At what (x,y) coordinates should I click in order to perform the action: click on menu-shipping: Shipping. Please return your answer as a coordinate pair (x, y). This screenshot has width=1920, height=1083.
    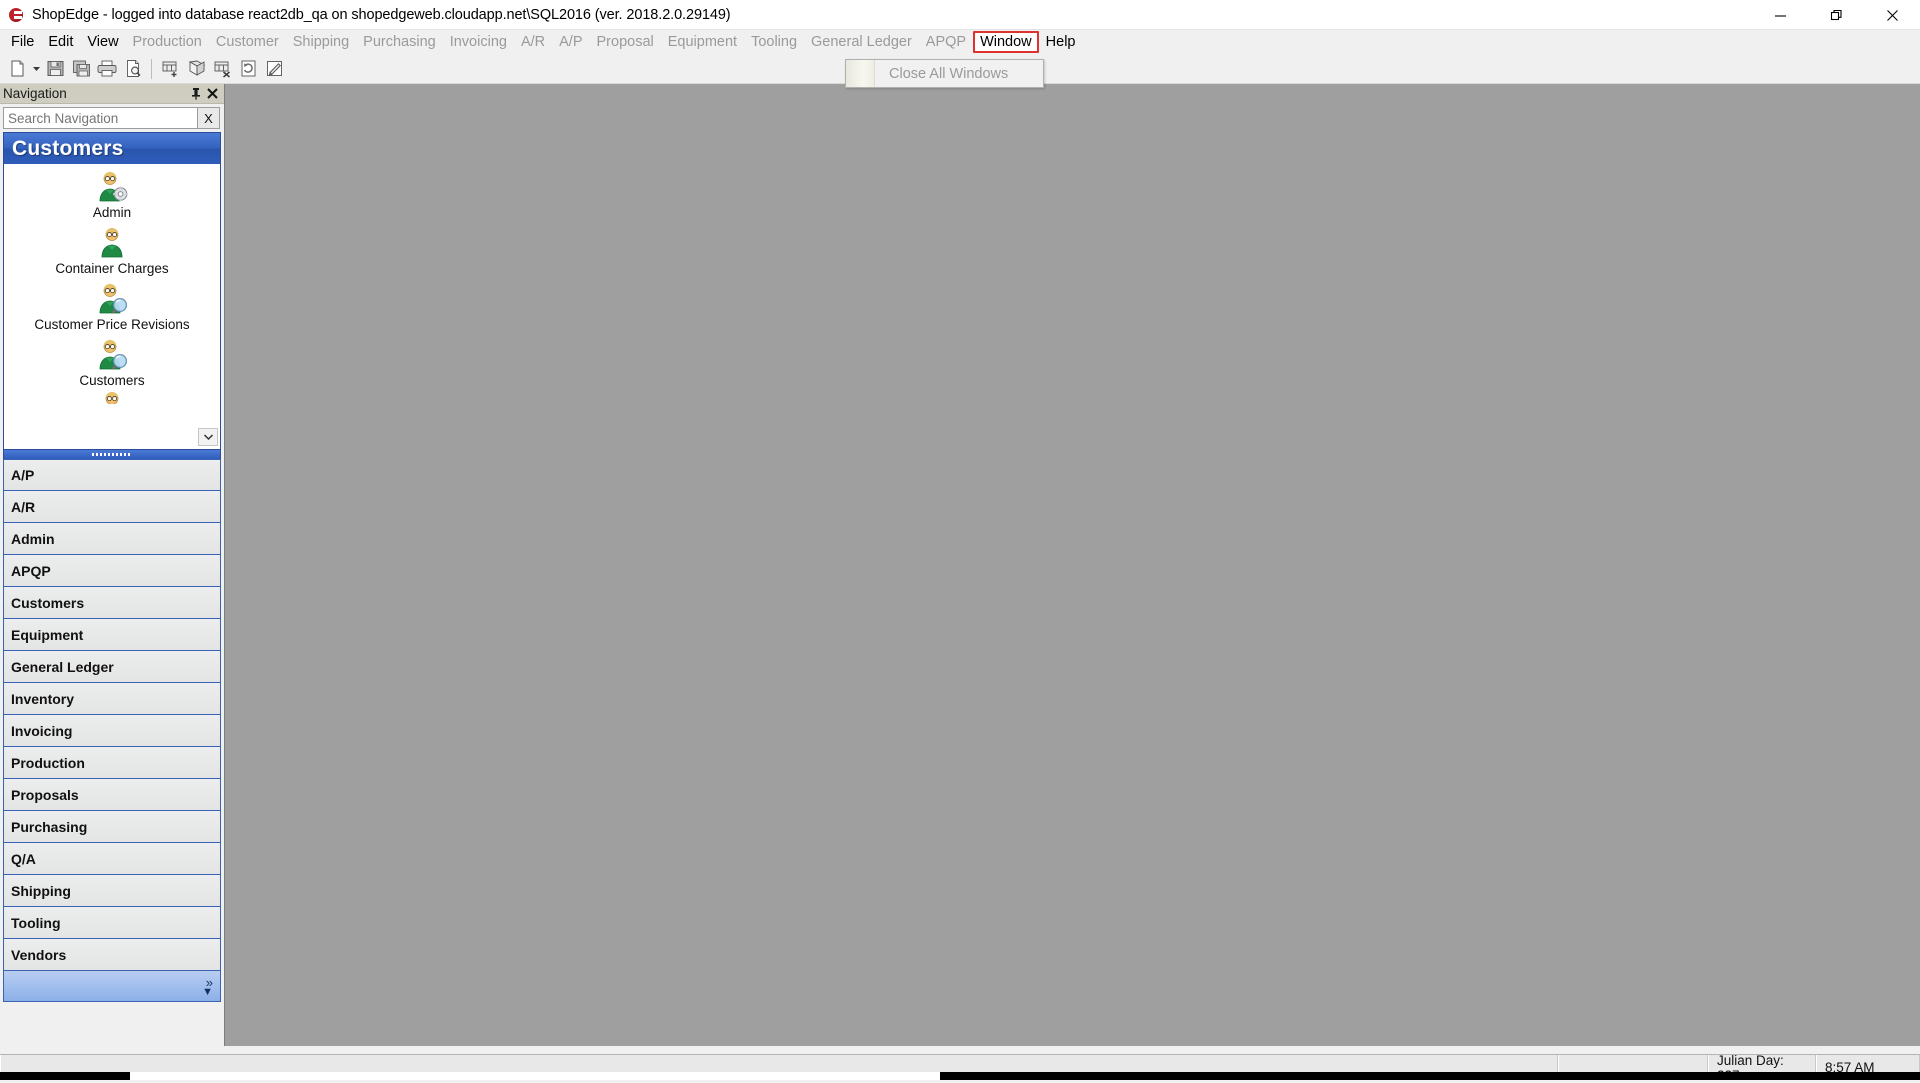
    Looking at the image, I should click on (321, 42).